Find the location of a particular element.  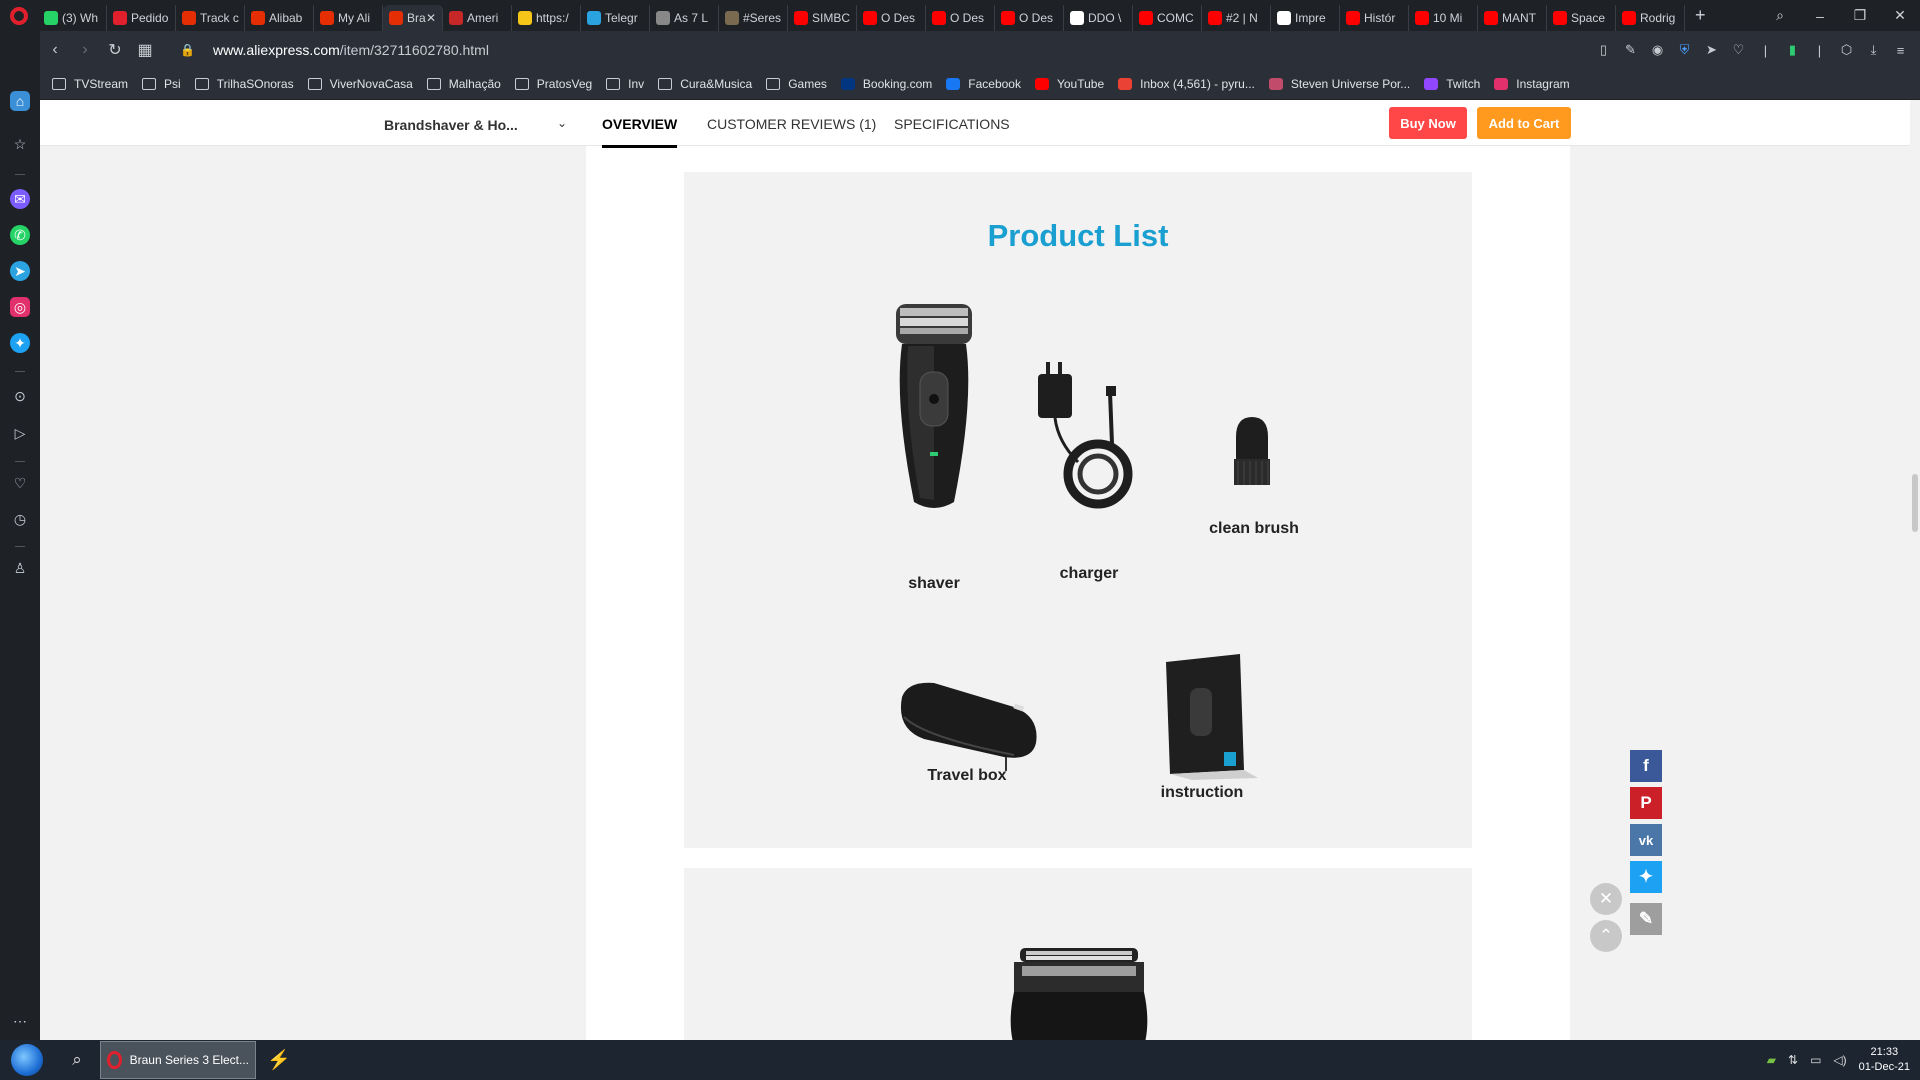

tab-specifications: SPECIFICATIONS is located at coordinates (952, 124).